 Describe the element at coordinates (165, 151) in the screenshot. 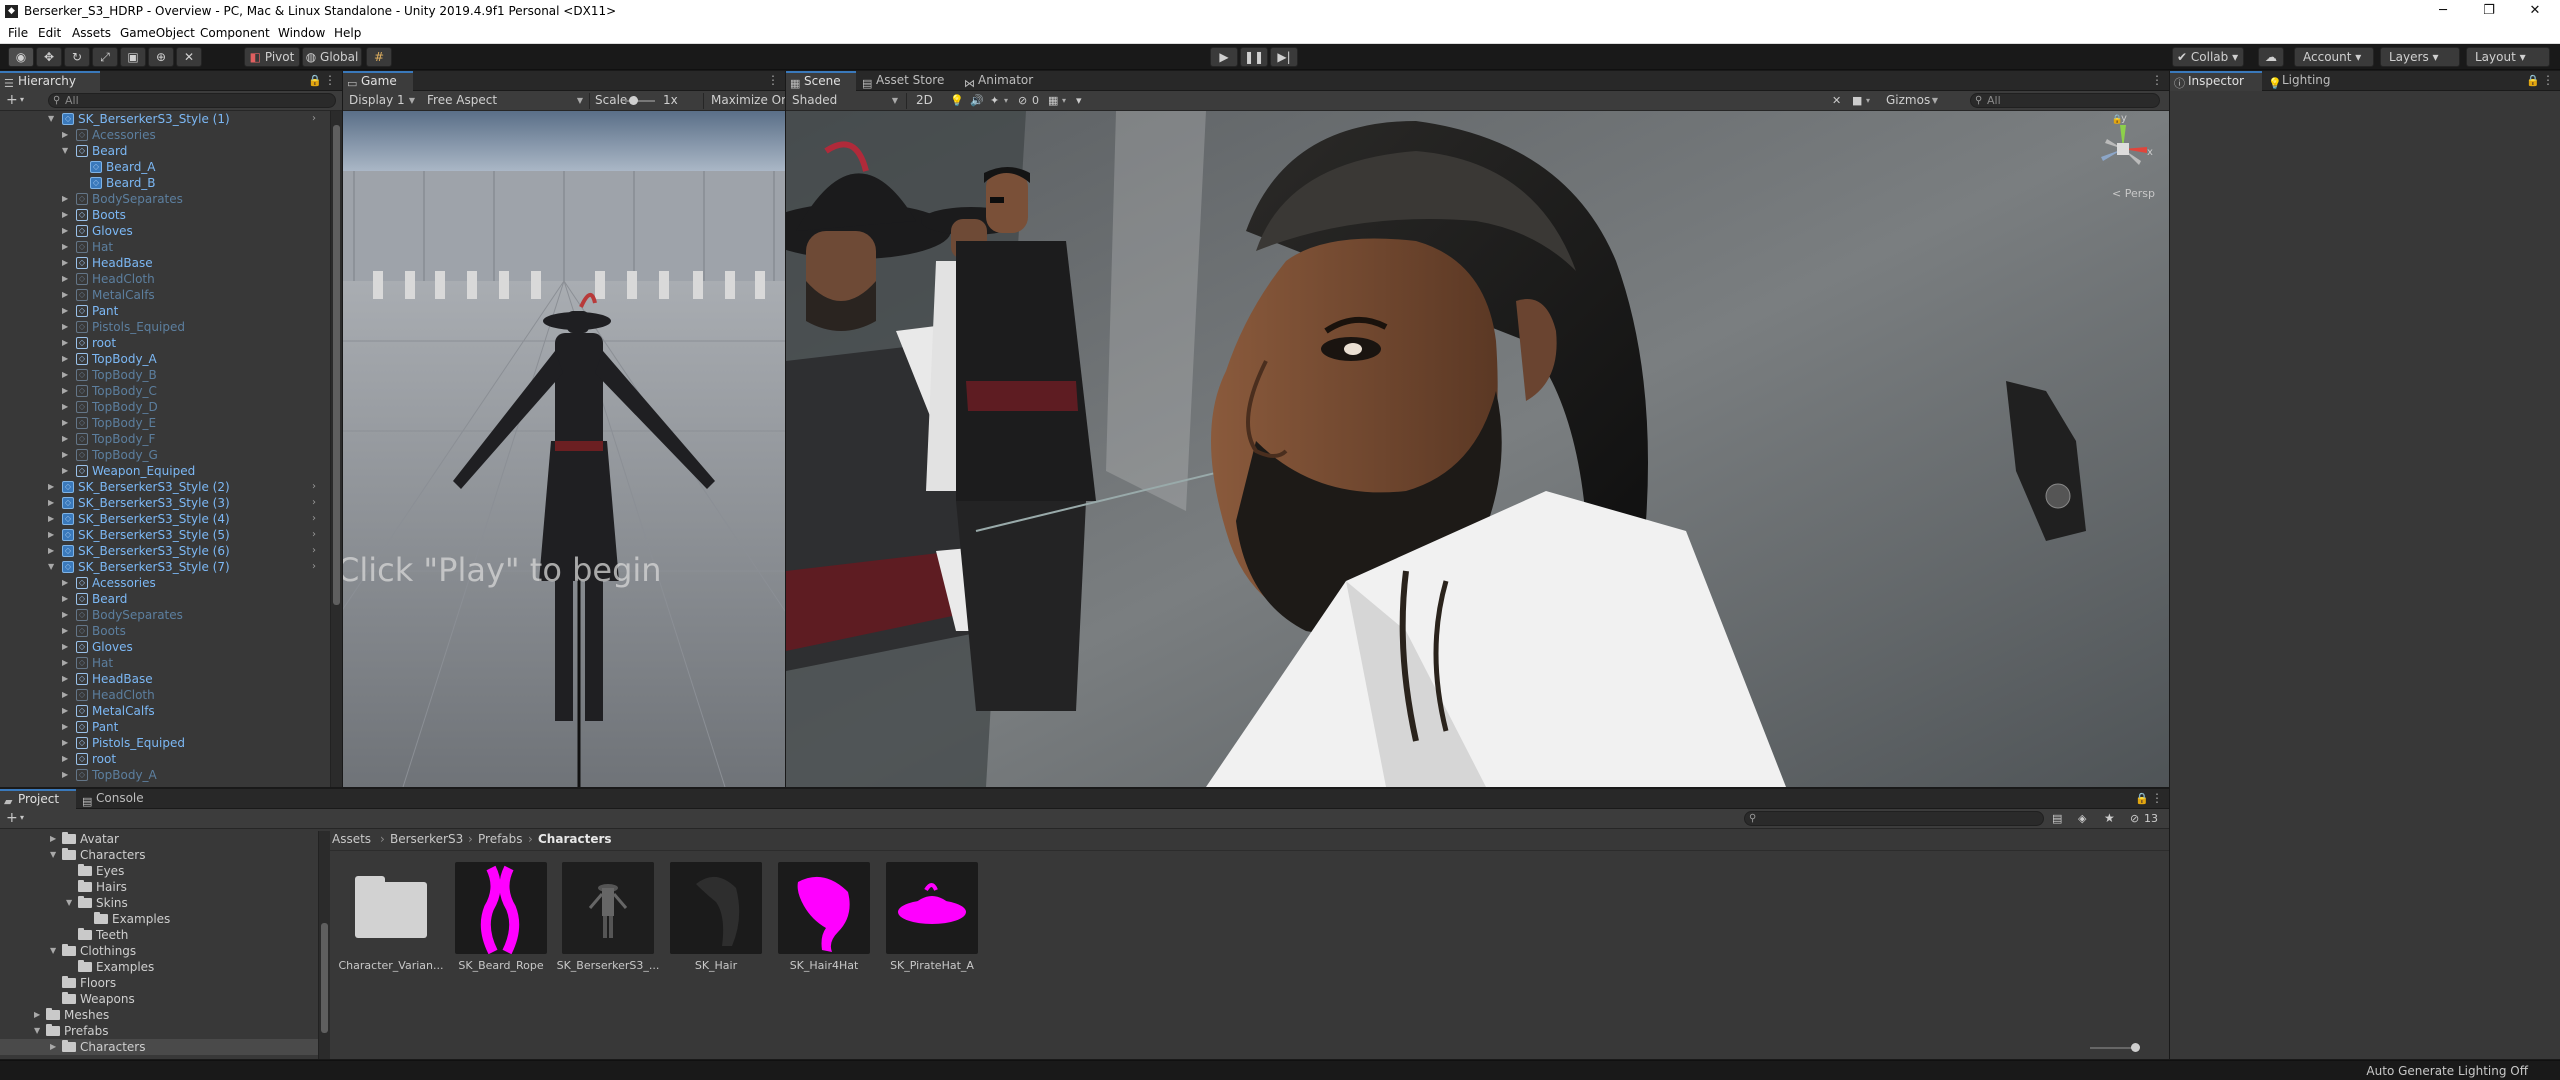

I see `hierarchy-row: ▼ ◇ Beard` at that location.